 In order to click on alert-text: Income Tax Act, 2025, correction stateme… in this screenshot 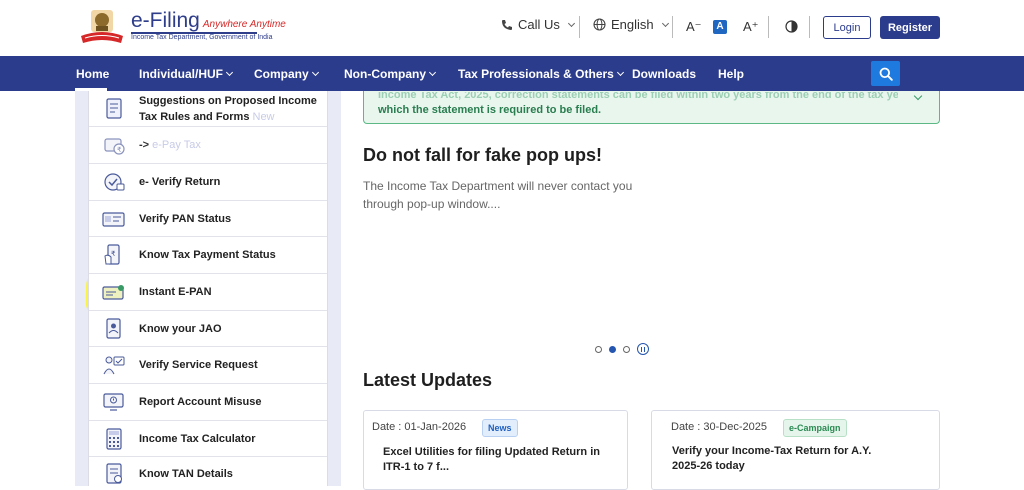, I will do `click(638, 105)`.